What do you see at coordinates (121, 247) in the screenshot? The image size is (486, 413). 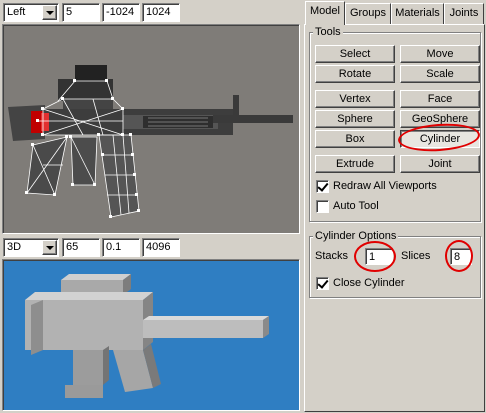 I see `bottom-field-2: 0.1` at bounding box center [121, 247].